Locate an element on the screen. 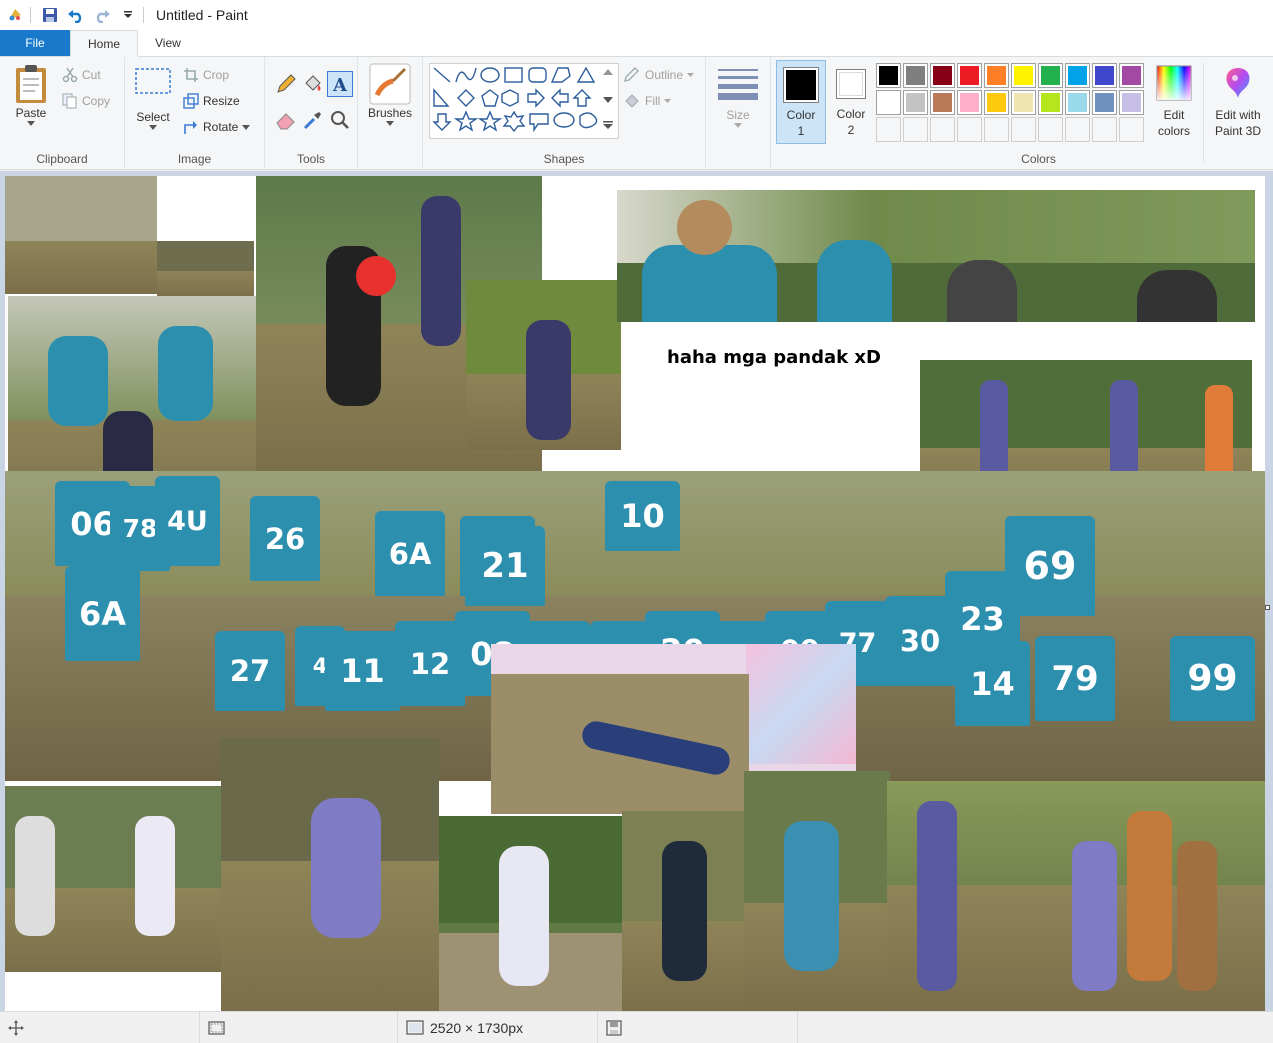  jersey-number: 26 is located at coordinates (285, 538).